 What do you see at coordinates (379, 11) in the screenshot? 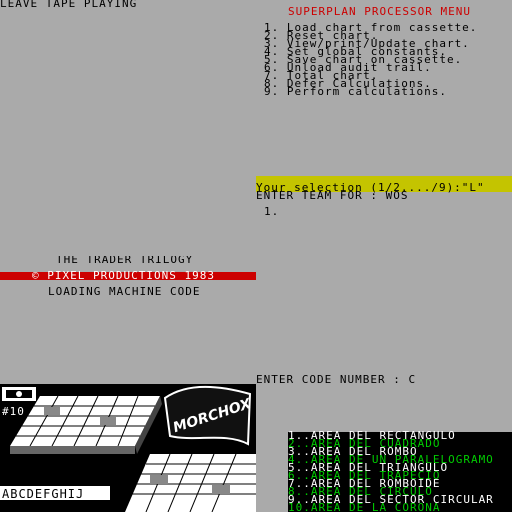
I see `menu-title: SUPERPLAN PROCESSOR MENU` at bounding box center [379, 11].